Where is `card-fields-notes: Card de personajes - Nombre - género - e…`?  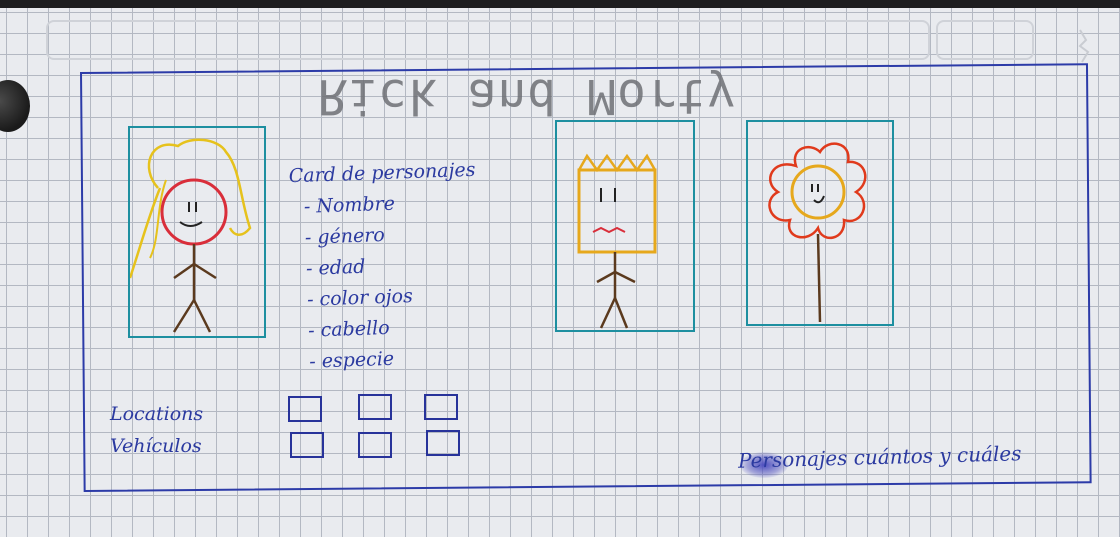
card-fields-notes: Card de personajes - Nombre - género - e… is located at coordinates (385, 266).